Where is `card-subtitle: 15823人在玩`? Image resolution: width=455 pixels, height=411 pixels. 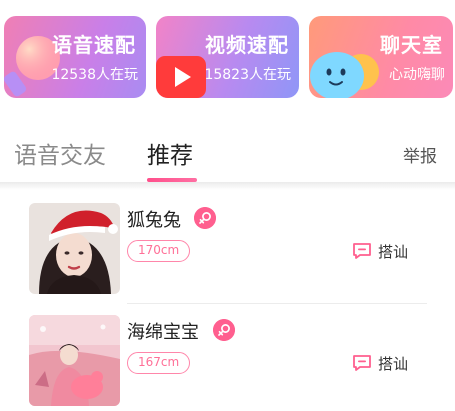 card-subtitle: 15823人在玩 is located at coordinates (247, 75).